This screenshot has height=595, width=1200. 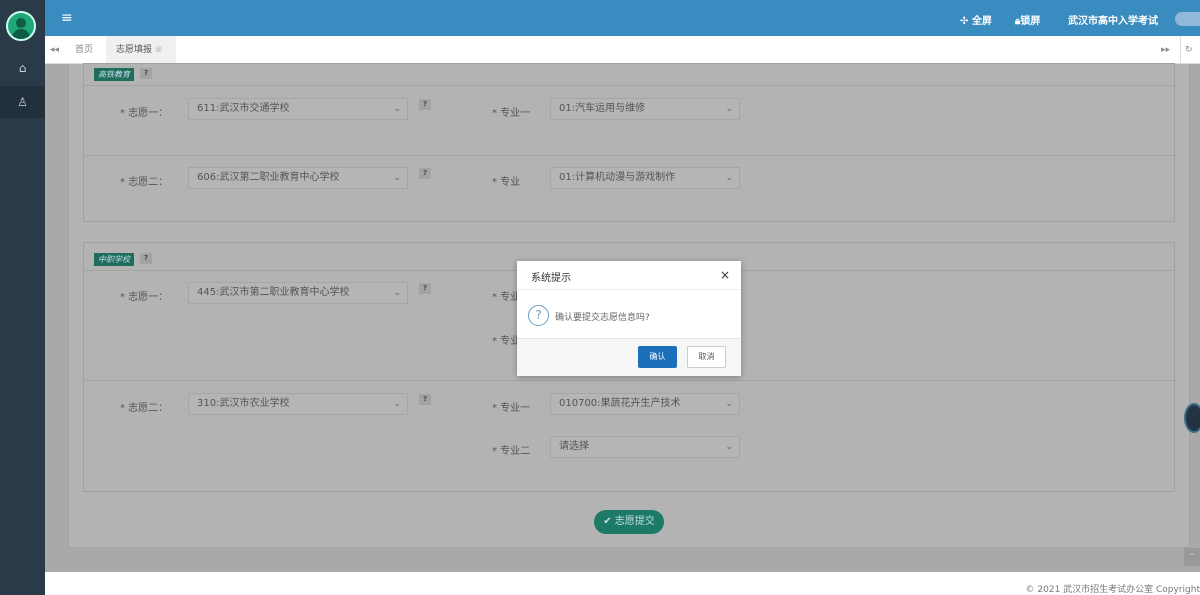 What do you see at coordinates (706, 357) in the screenshot?
I see `cancel-button: 取消` at bounding box center [706, 357].